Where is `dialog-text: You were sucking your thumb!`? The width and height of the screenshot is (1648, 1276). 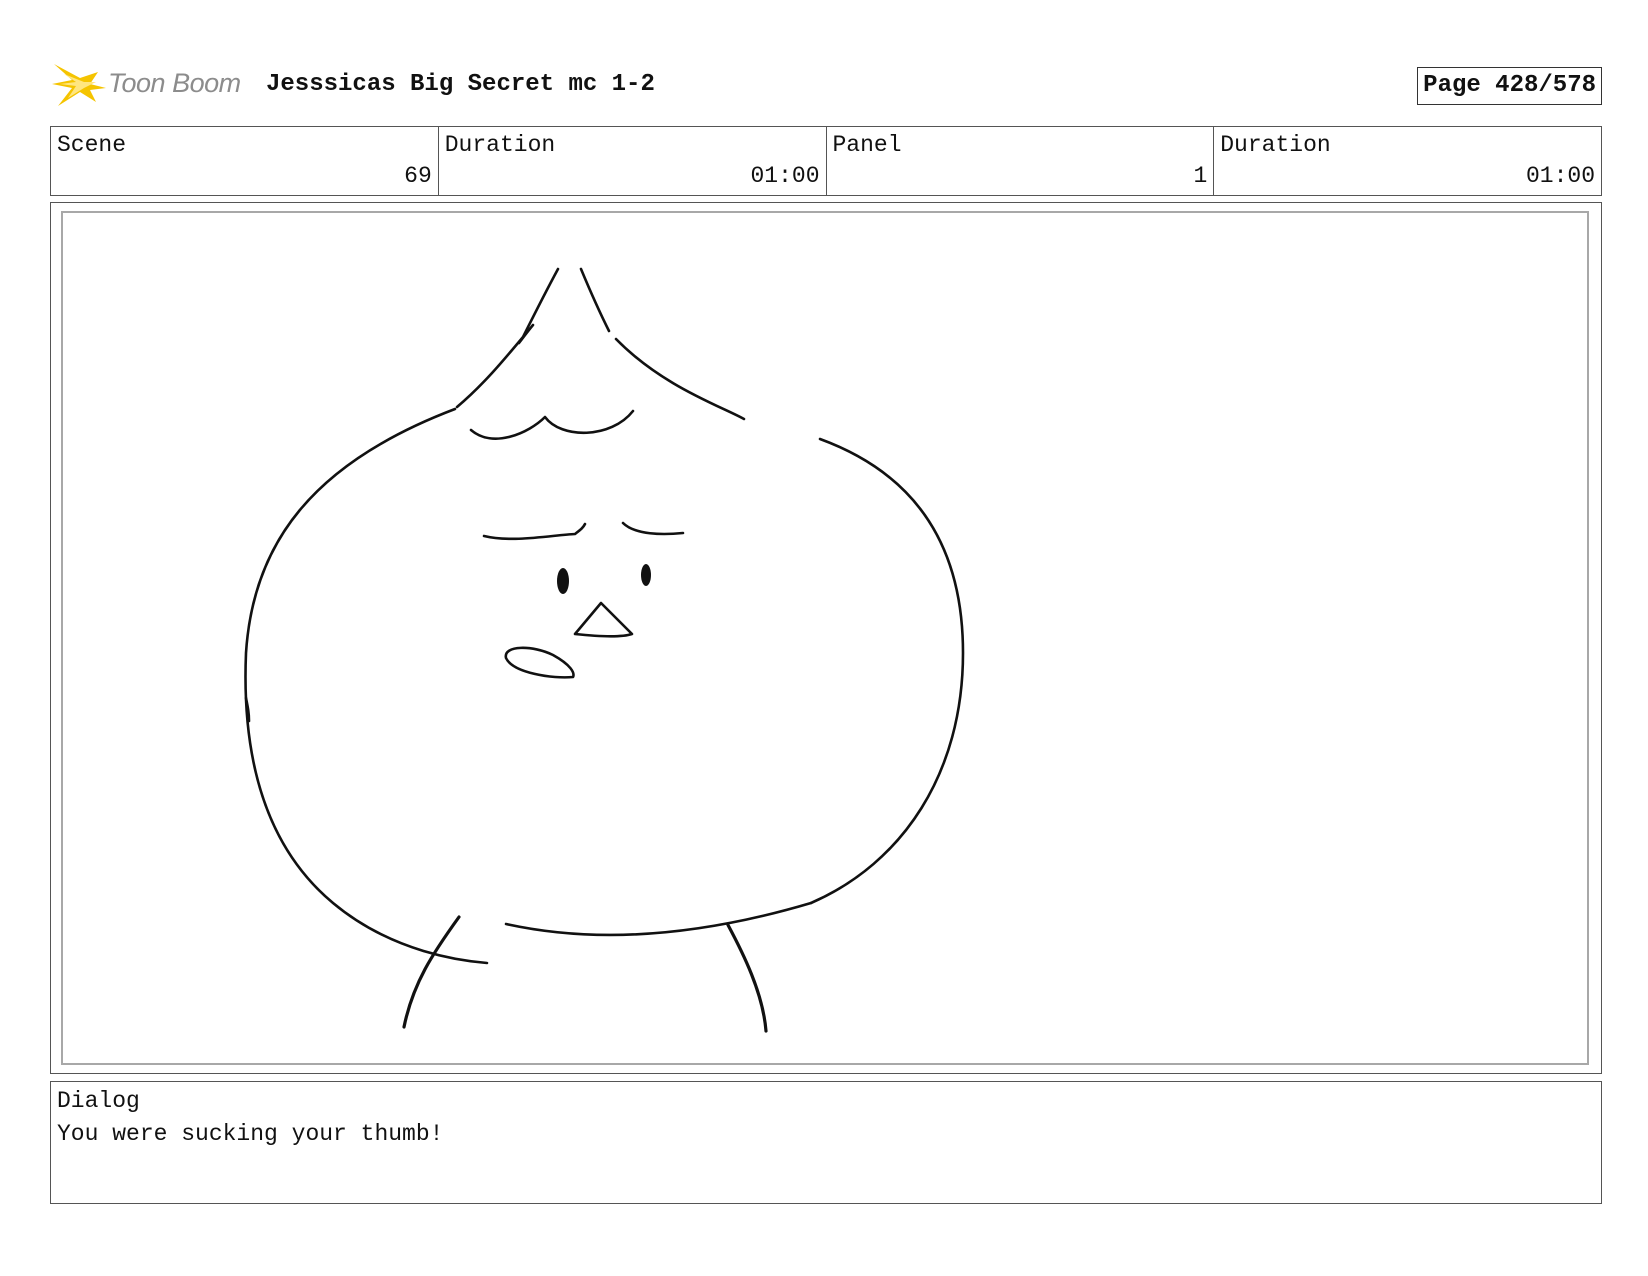
dialog-text: You were sucking your thumb! is located at coordinates (250, 1134).